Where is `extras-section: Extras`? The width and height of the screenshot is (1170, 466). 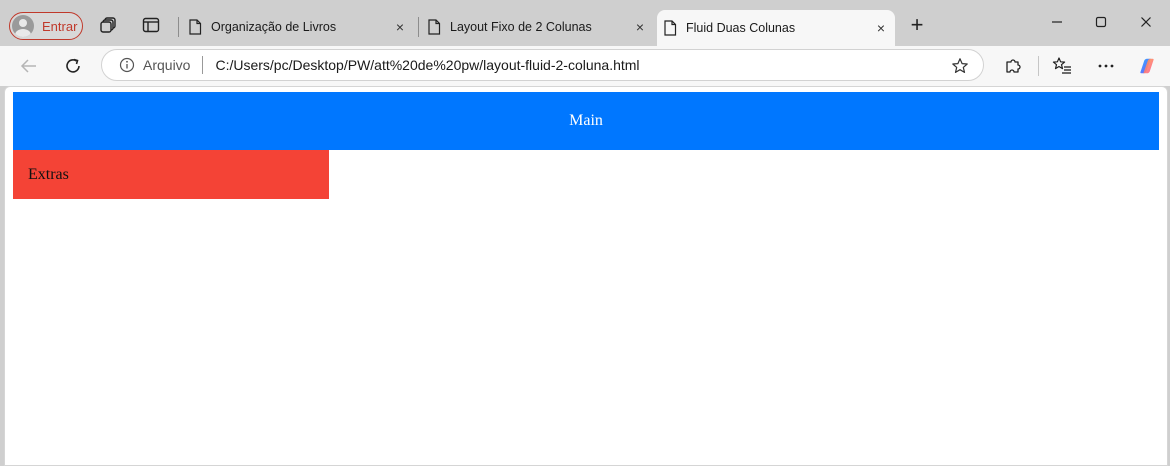
extras-section: Extras is located at coordinates (171, 174).